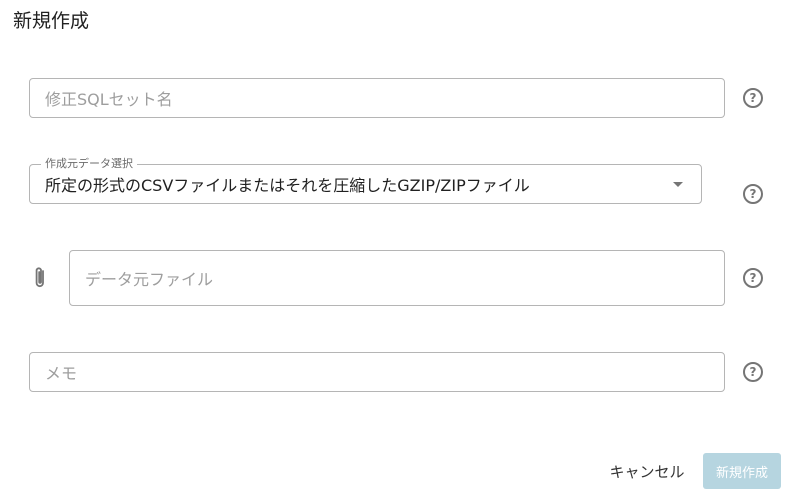 Image resolution: width=794 pixels, height=497 pixels. What do you see at coordinates (149, 279) in the screenshot?
I see `source-file-placeholder: データ元ファイル` at bounding box center [149, 279].